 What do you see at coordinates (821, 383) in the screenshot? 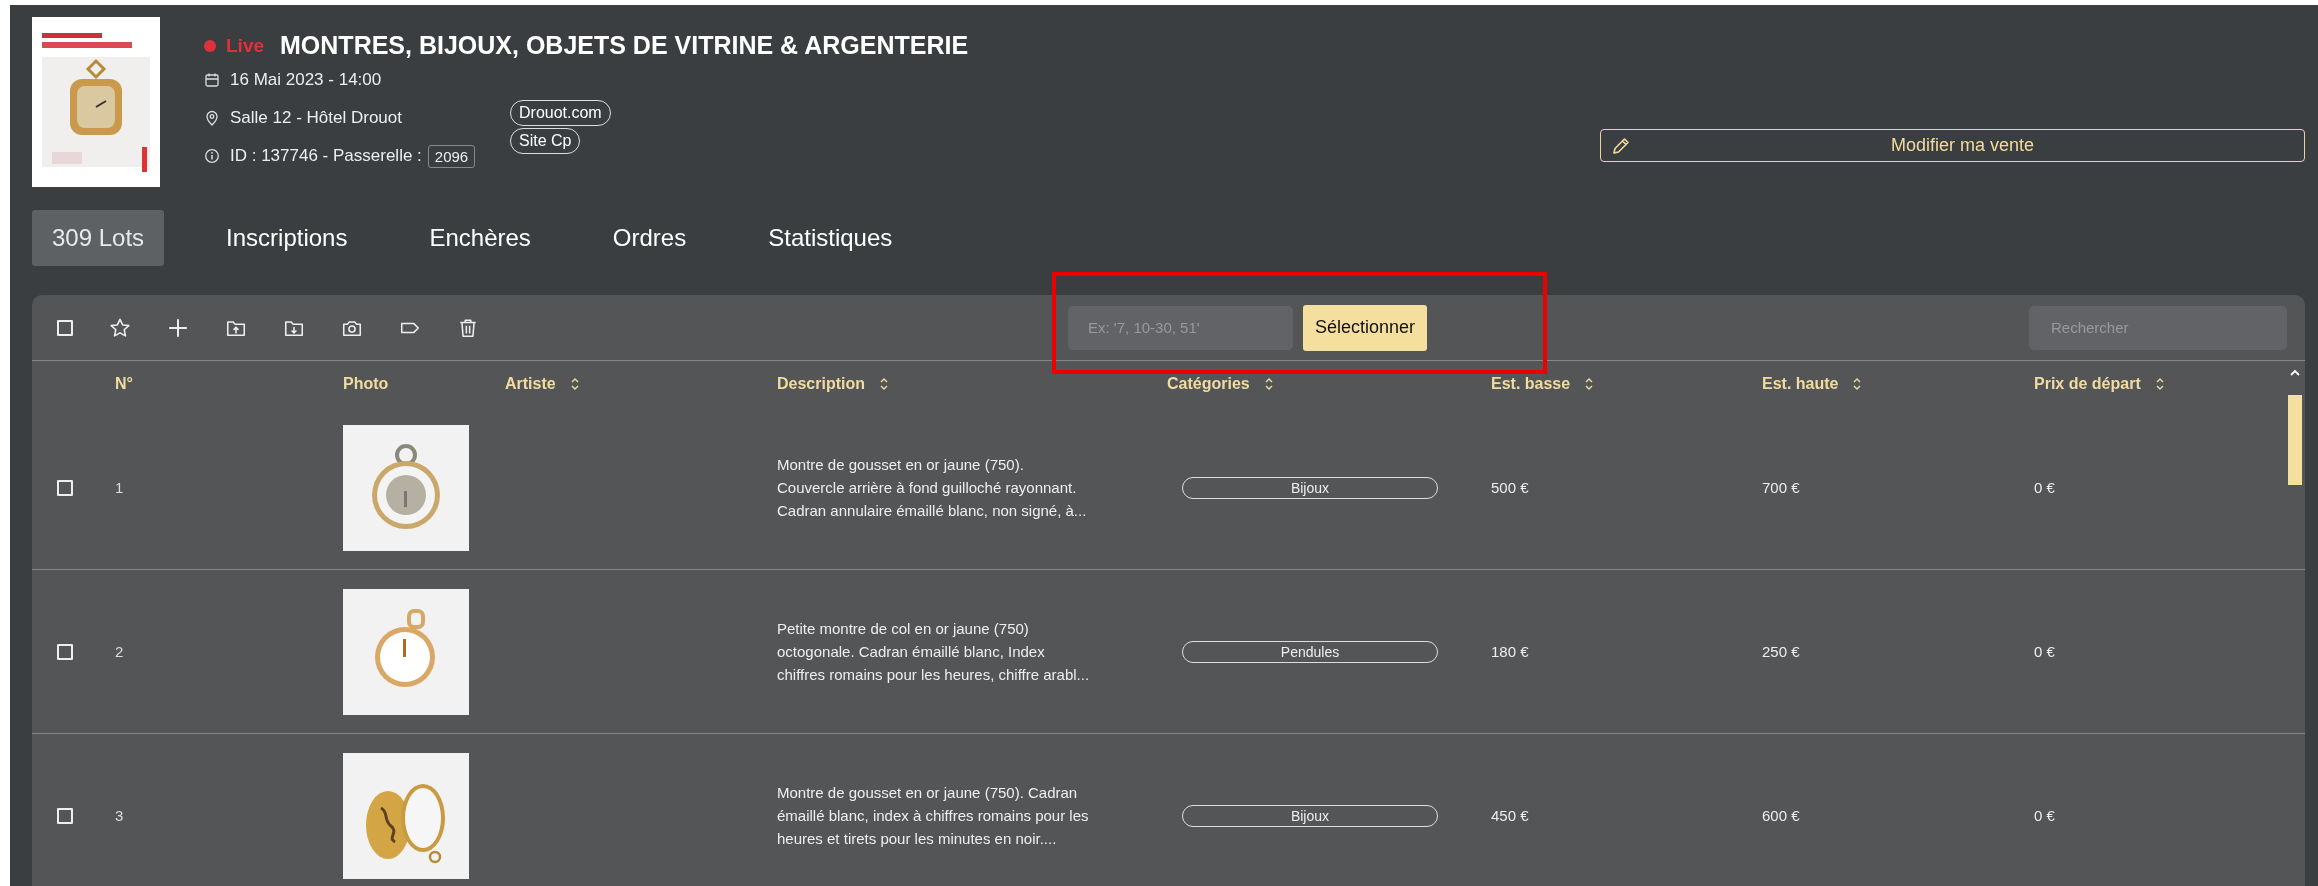
I see `column-header: Description` at bounding box center [821, 383].